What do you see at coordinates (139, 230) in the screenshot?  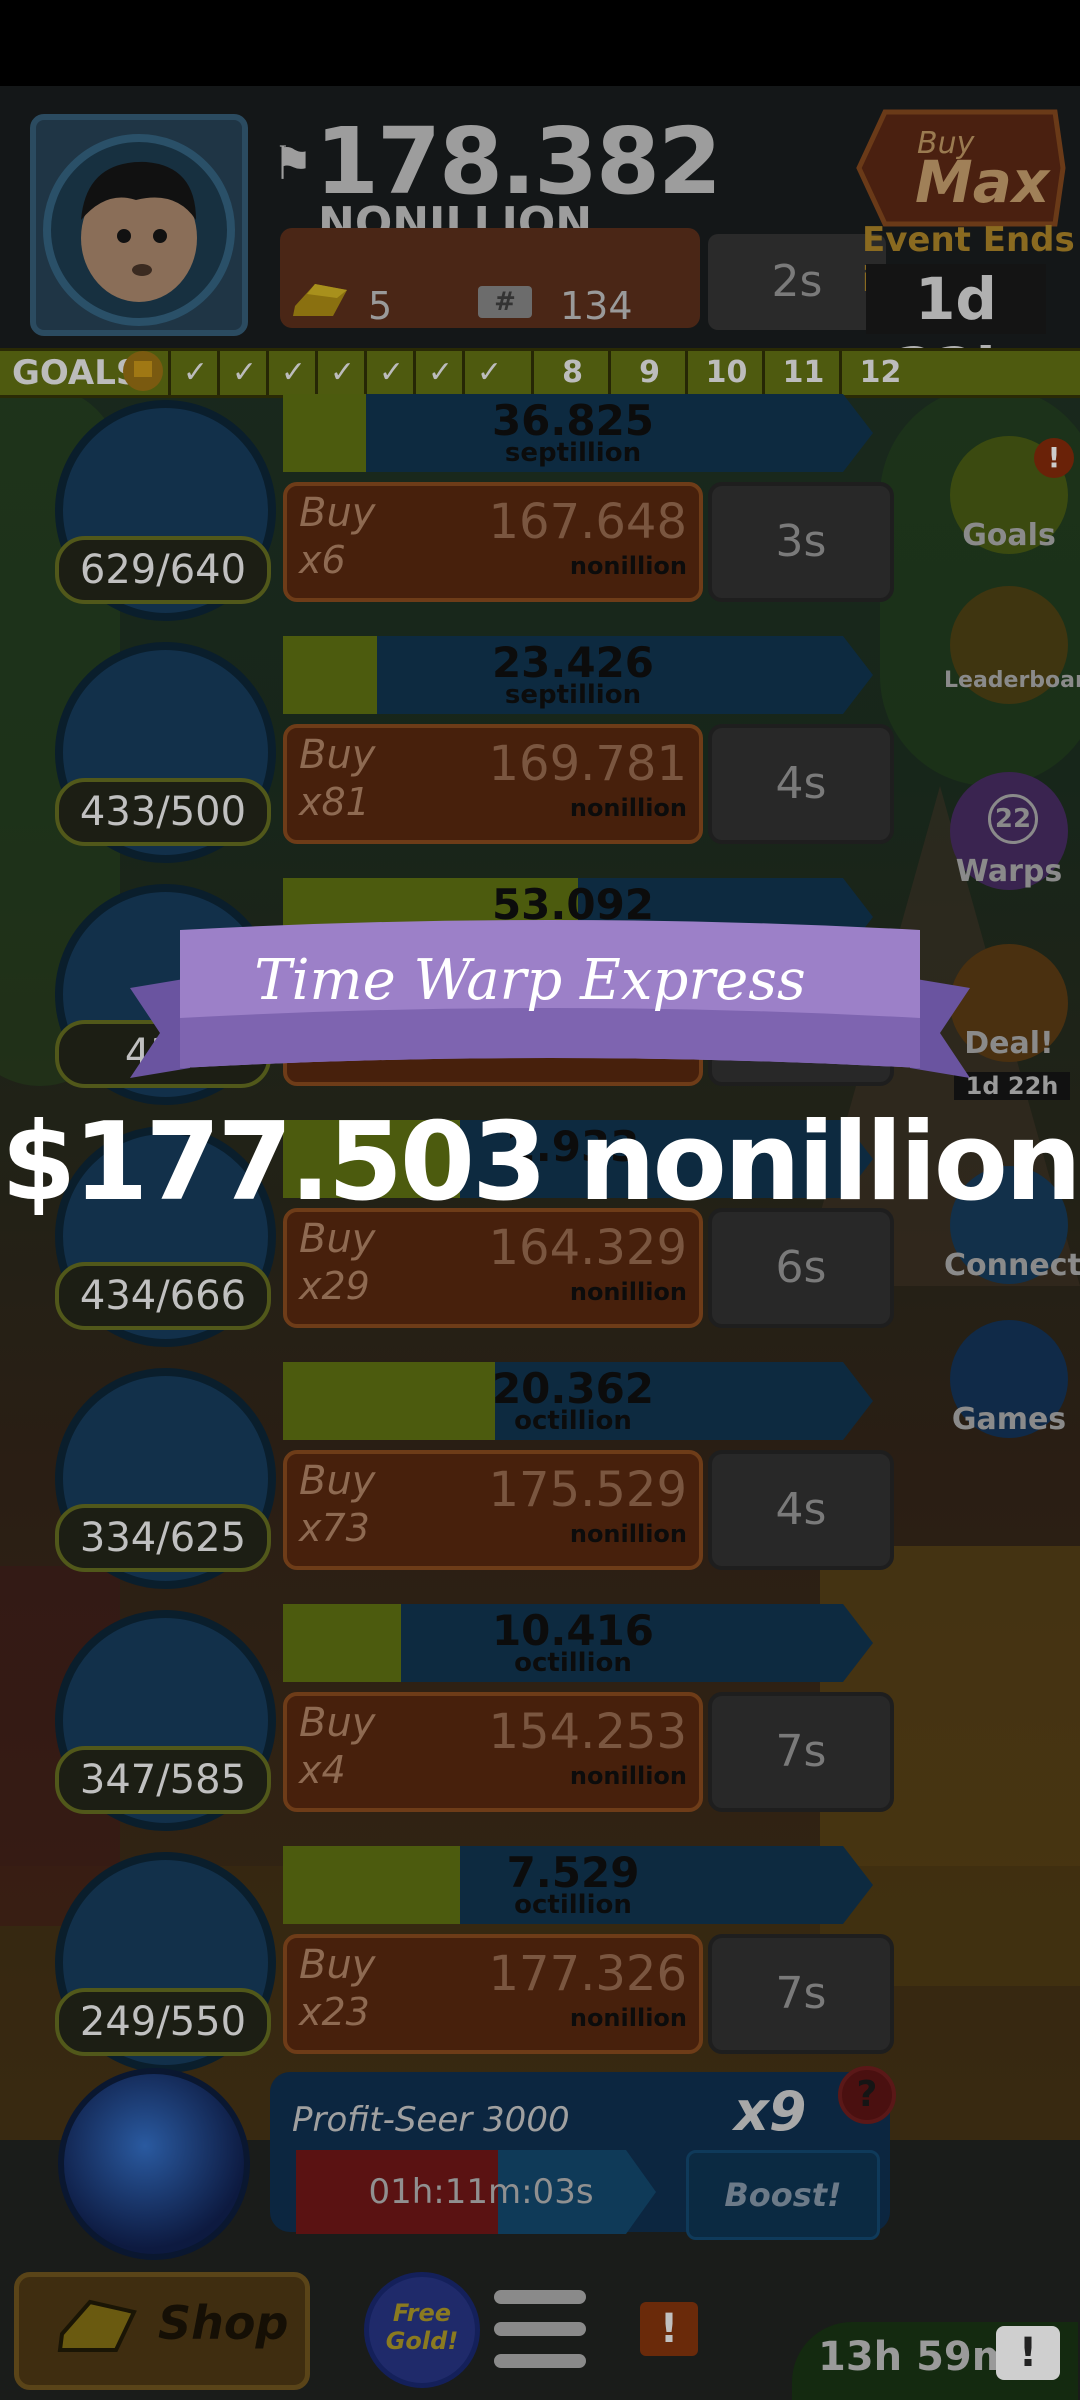 I see `avatar-portrait-icon` at bounding box center [139, 230].